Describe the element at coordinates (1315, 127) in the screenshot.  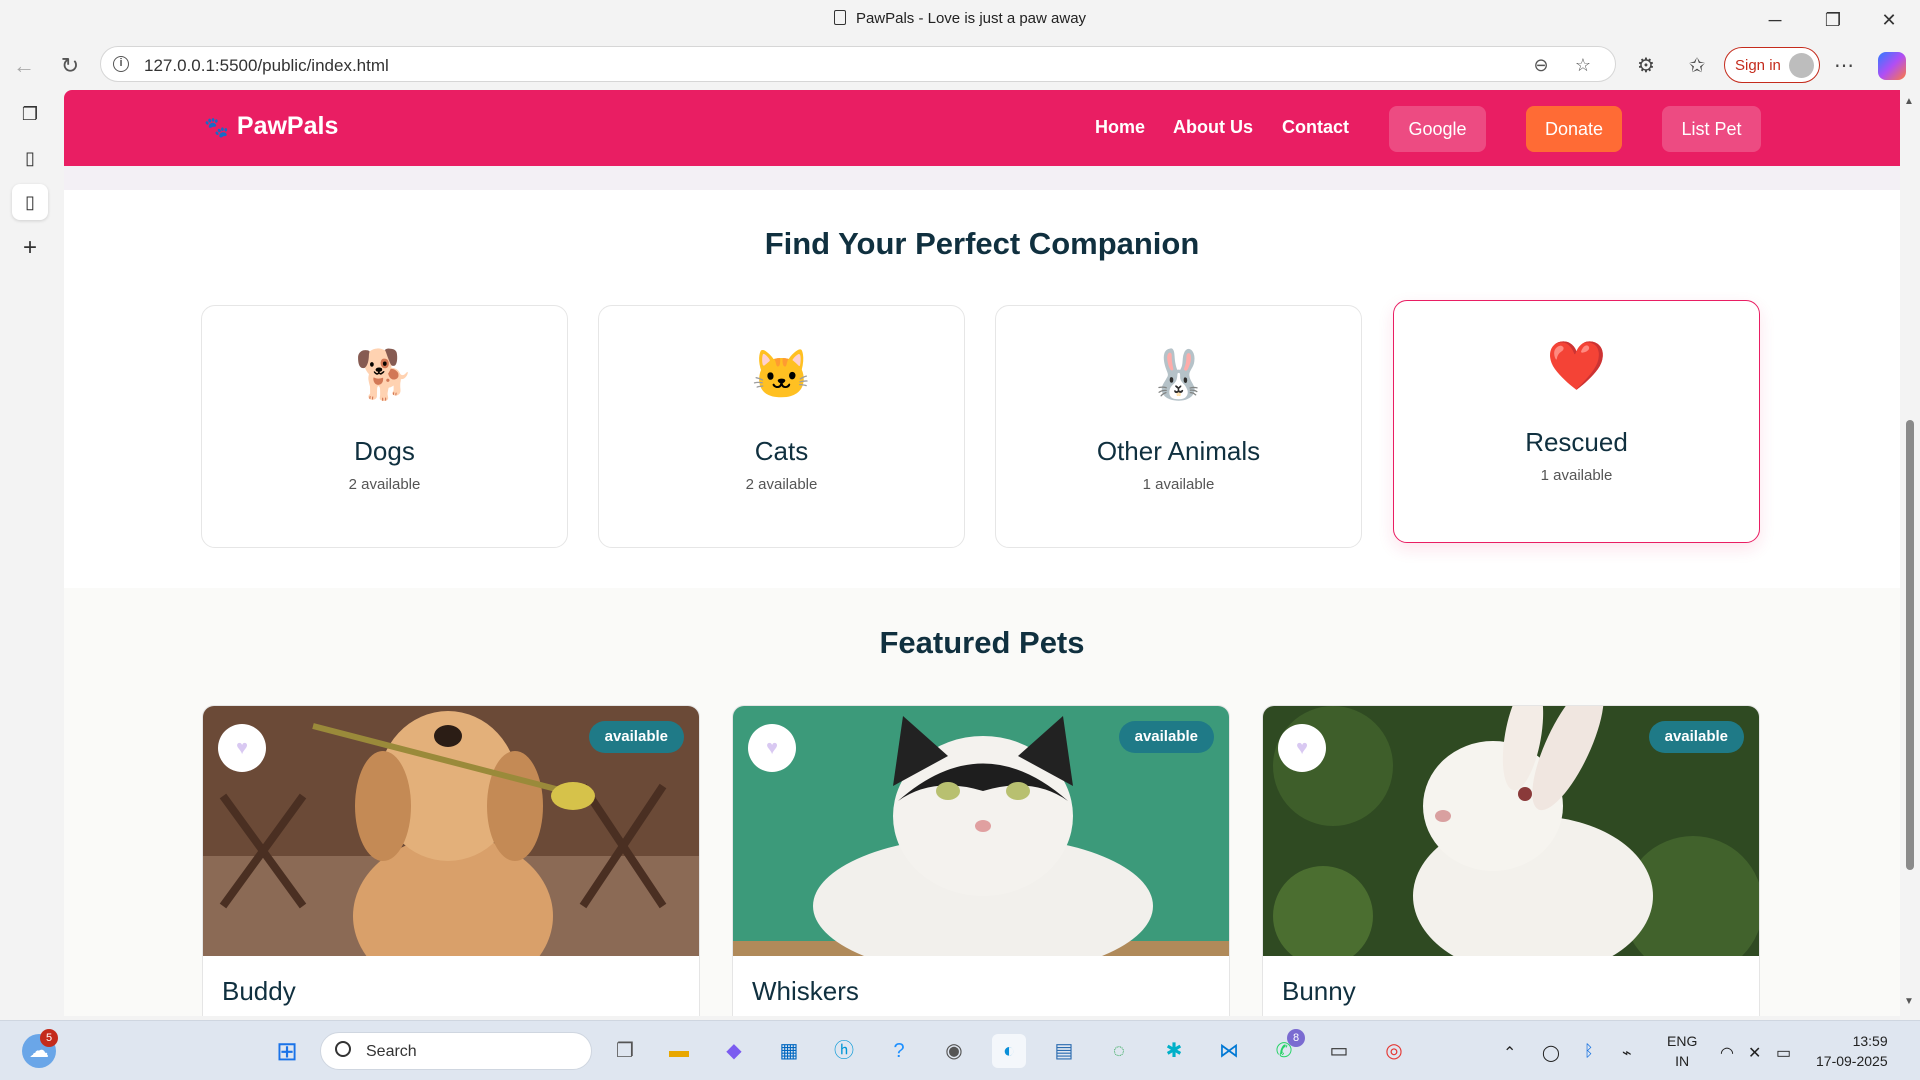
I see `nav-contact-link: Contact` at that location.